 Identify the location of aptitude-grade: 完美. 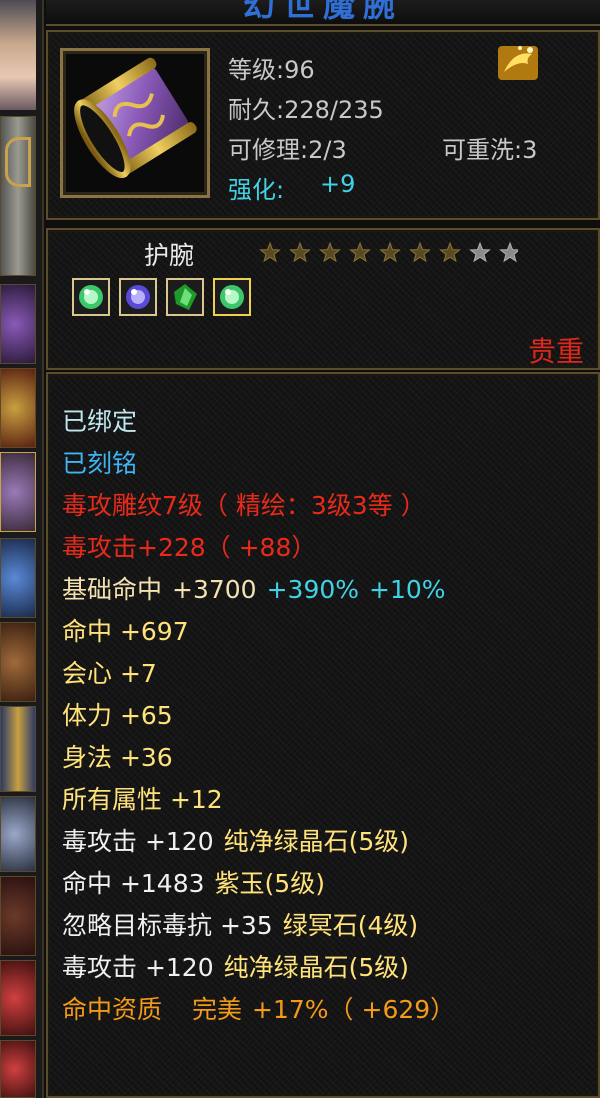
(217, 1009).